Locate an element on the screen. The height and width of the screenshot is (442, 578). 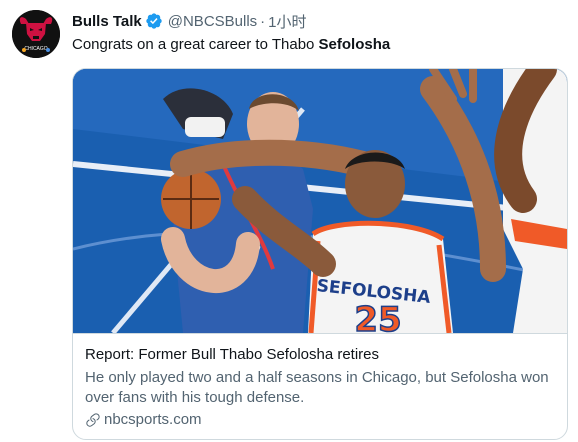
card-domain-row: nbcsports.com is located at coordinates (143, 419).